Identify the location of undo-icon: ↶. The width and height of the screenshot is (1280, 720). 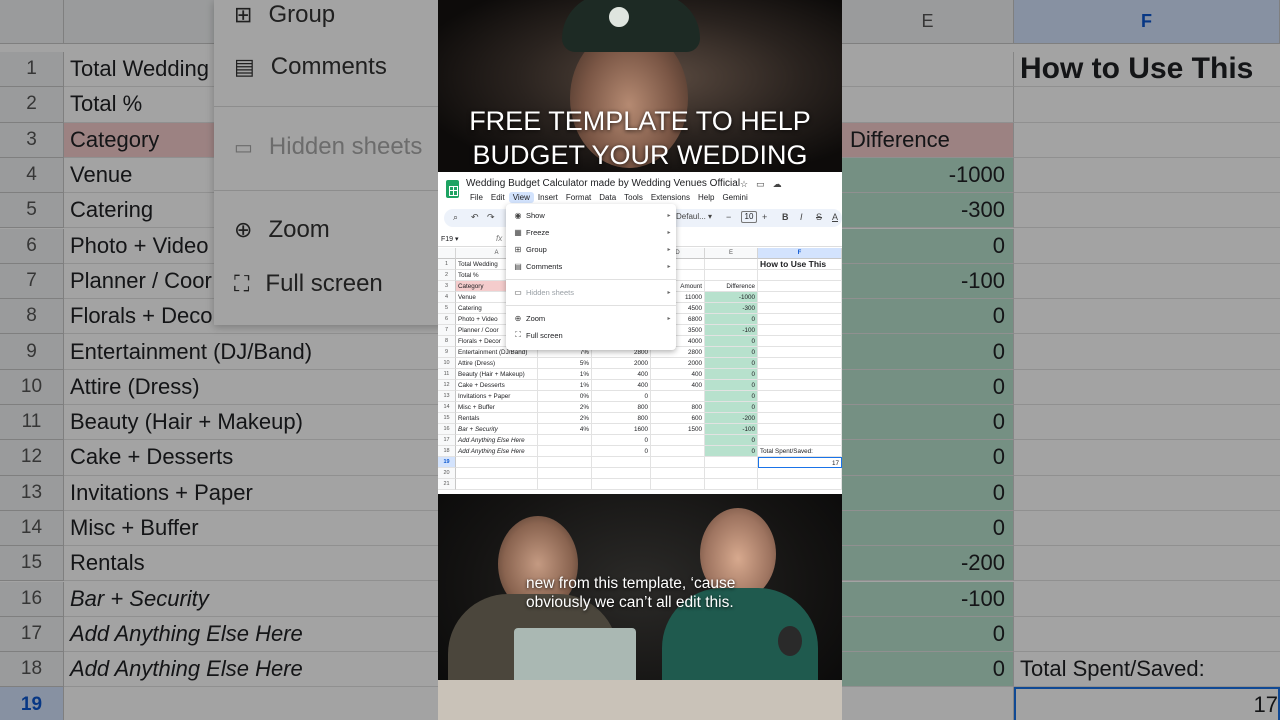
(475, 217).